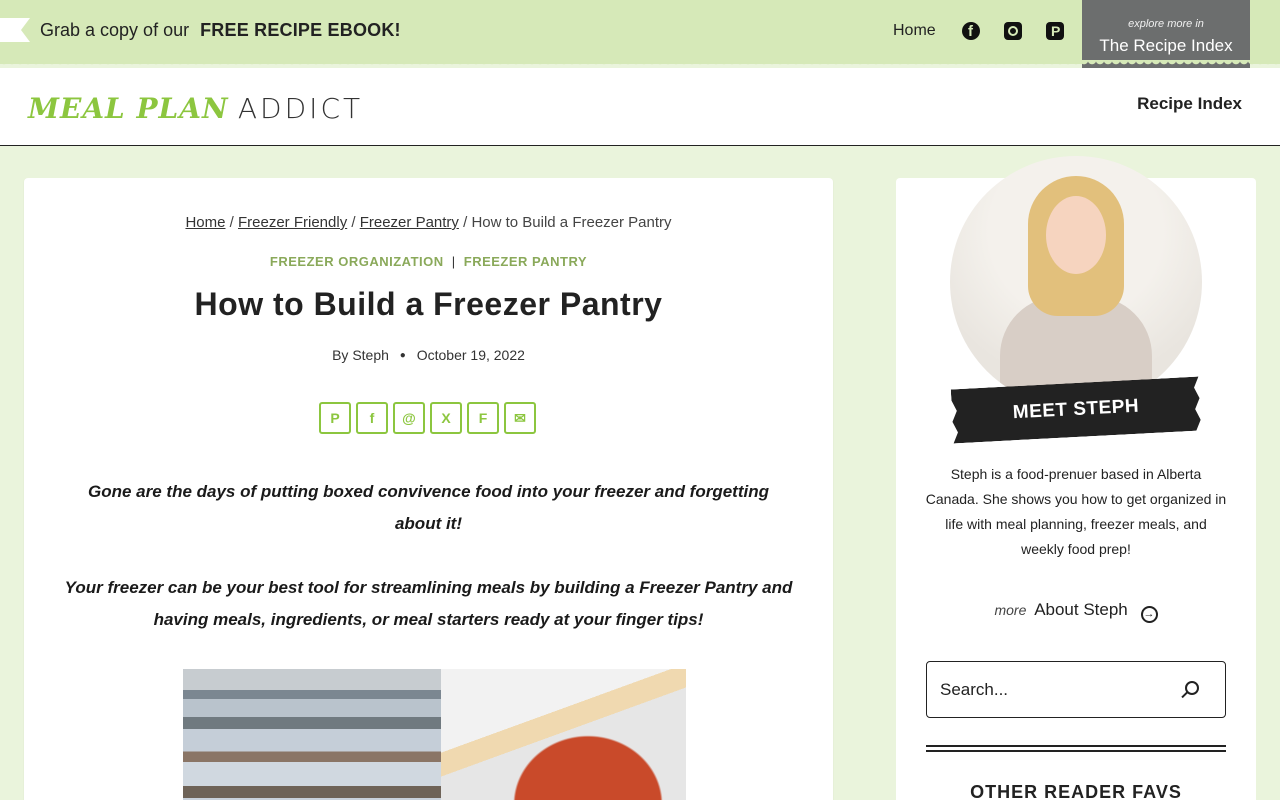  Describe the element at coordinates (1076, 282) in the screenshot. I see `author-photo` at that location.